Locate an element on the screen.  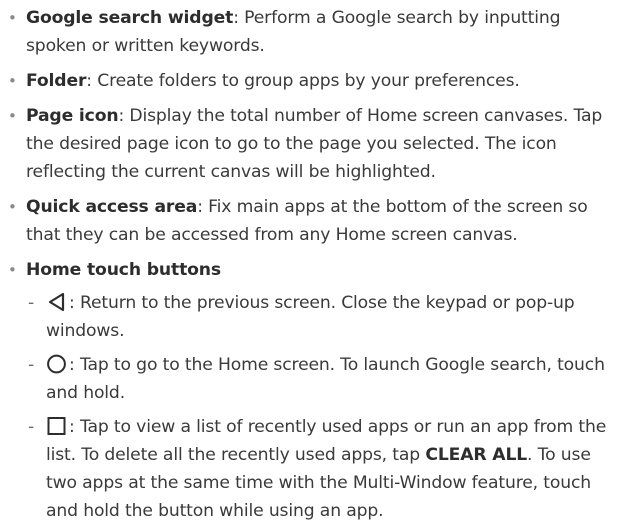
term-label: Google search widget is located at coordinates (130, 18).